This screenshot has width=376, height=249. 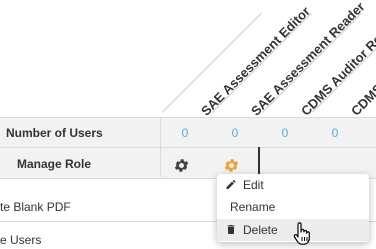 I want to click on gear-icon, so click(x=181, y=165).